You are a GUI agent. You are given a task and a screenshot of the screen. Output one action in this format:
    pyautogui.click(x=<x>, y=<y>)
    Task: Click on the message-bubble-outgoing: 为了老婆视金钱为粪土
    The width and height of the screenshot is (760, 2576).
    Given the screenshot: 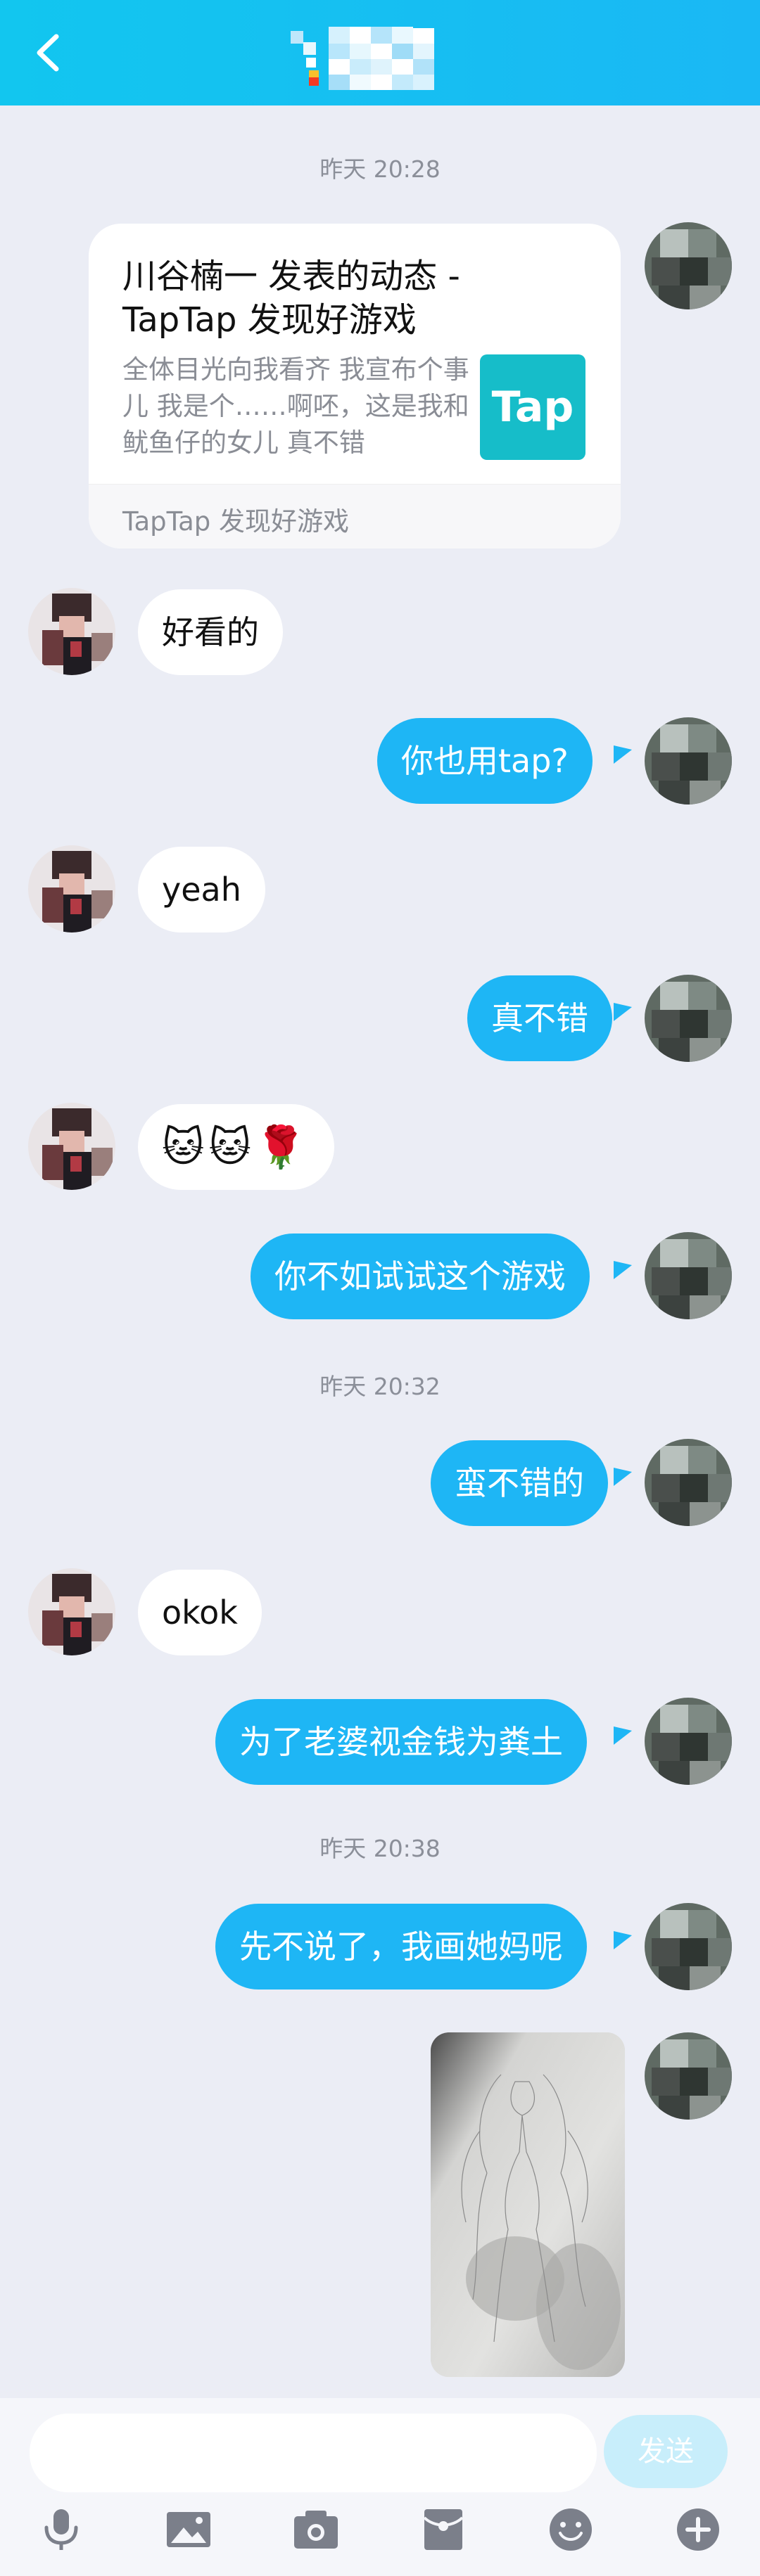 What is the action you would take?
    pyautogui.click(x=401, y=1742)
    